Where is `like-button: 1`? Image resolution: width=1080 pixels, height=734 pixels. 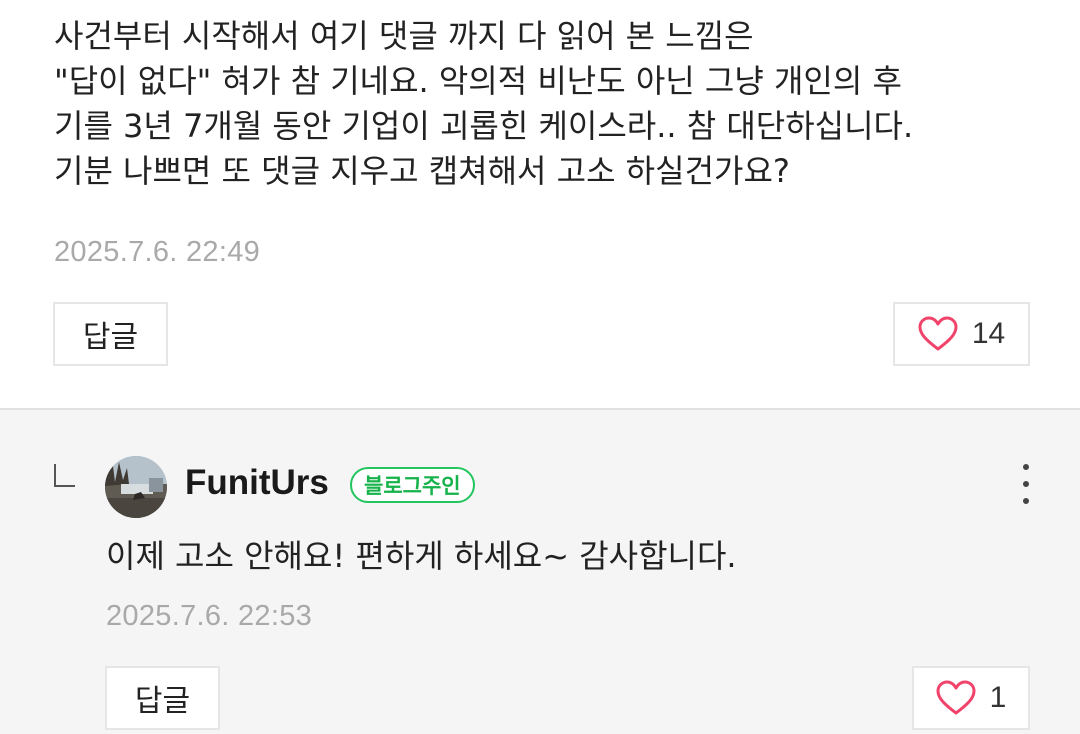 like-button: 1 is located at coordinates (971, 698).